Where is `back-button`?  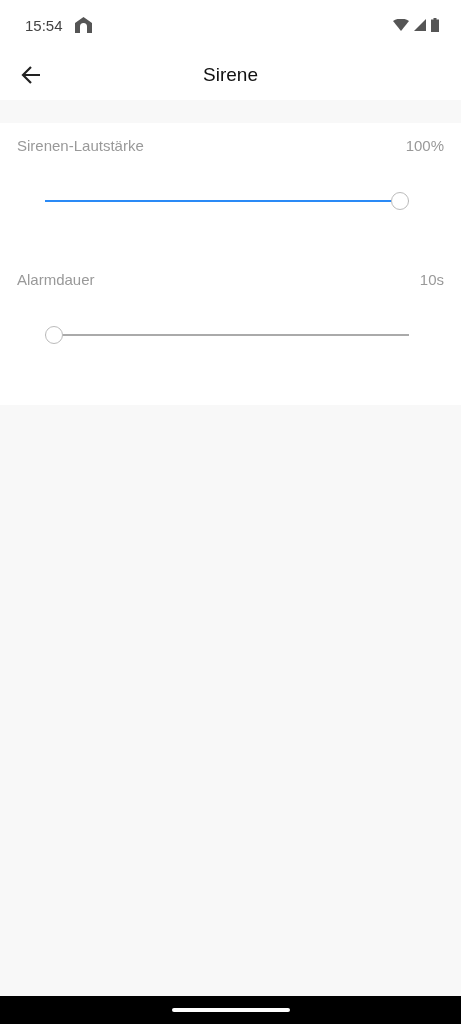
back-button is located at coordinates (31, 75).